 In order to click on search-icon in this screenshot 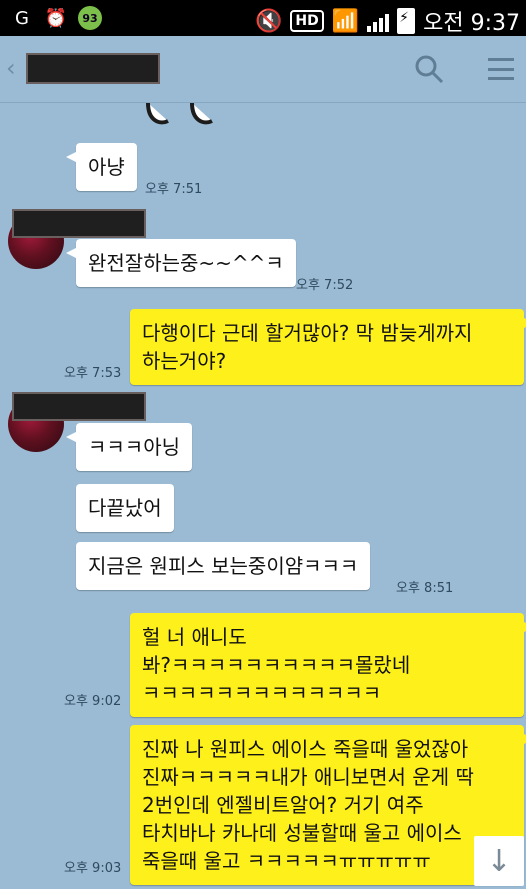, I will do `click(429, 69)`.